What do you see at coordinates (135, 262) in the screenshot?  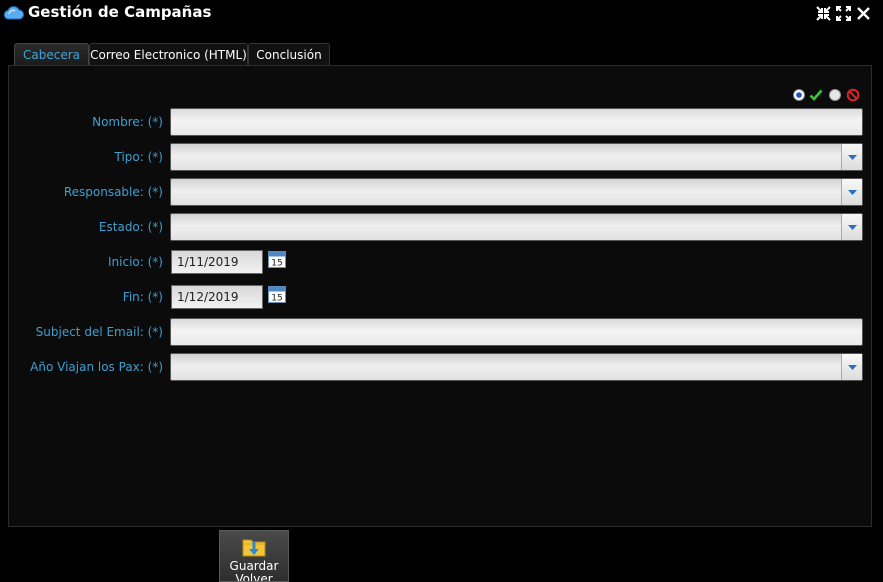 I see `inicio-label: Inicio: (*)` at bounding box center [135, 262].